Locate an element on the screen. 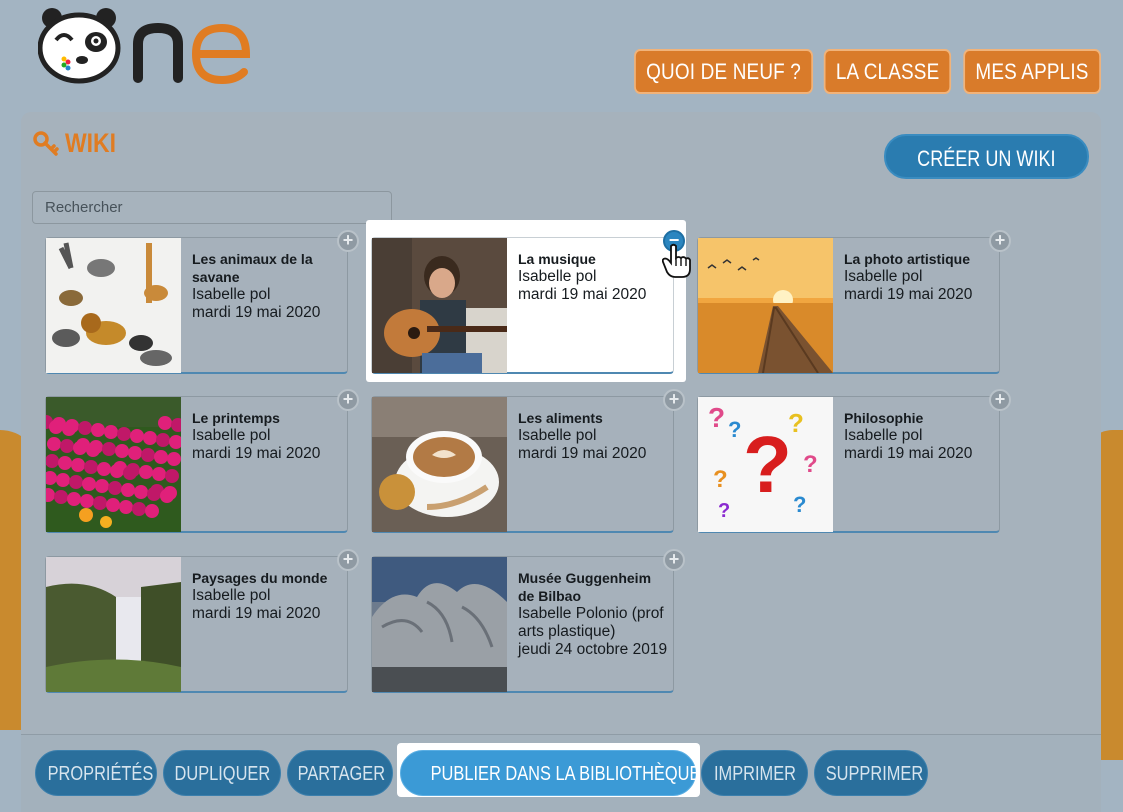  page-title-text: WIKI is located at coordinates (90, 143).